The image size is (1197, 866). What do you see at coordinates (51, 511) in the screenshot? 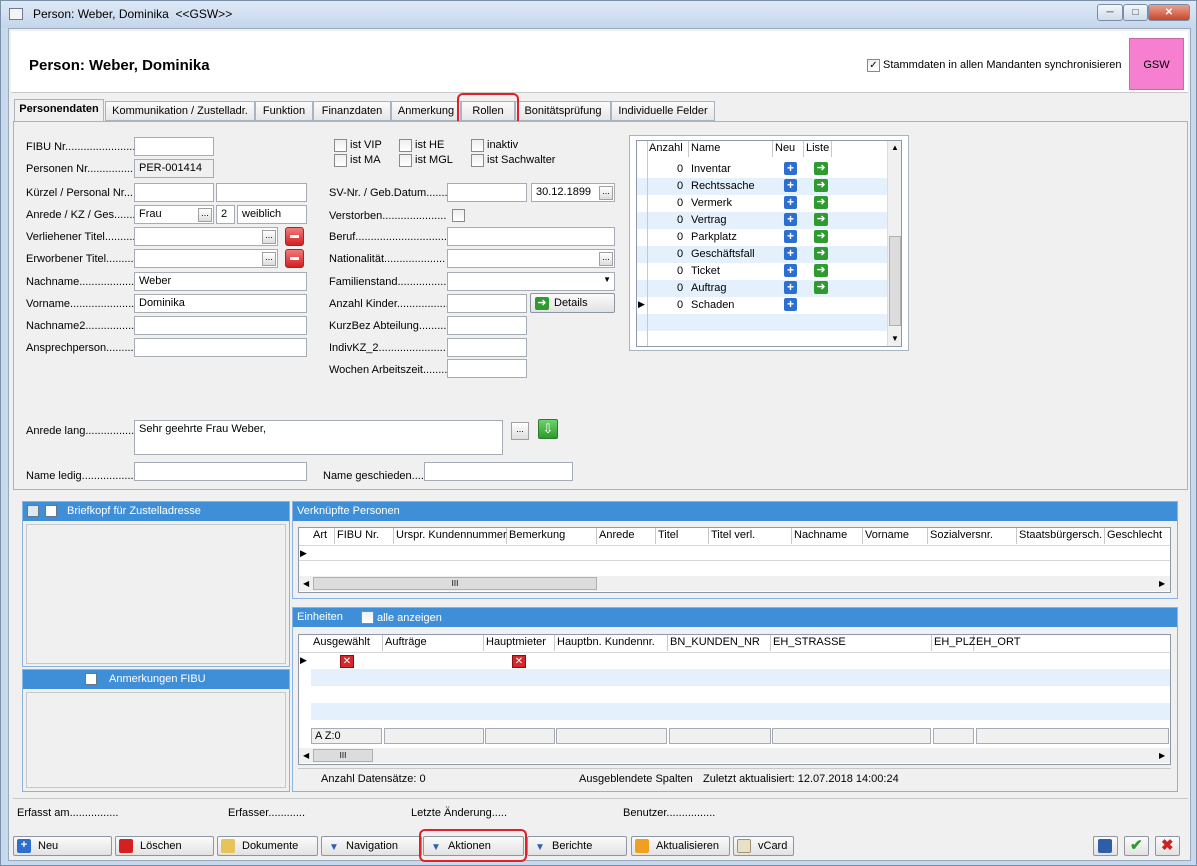
I see `copy-icon` at bounding box center [51, 511].